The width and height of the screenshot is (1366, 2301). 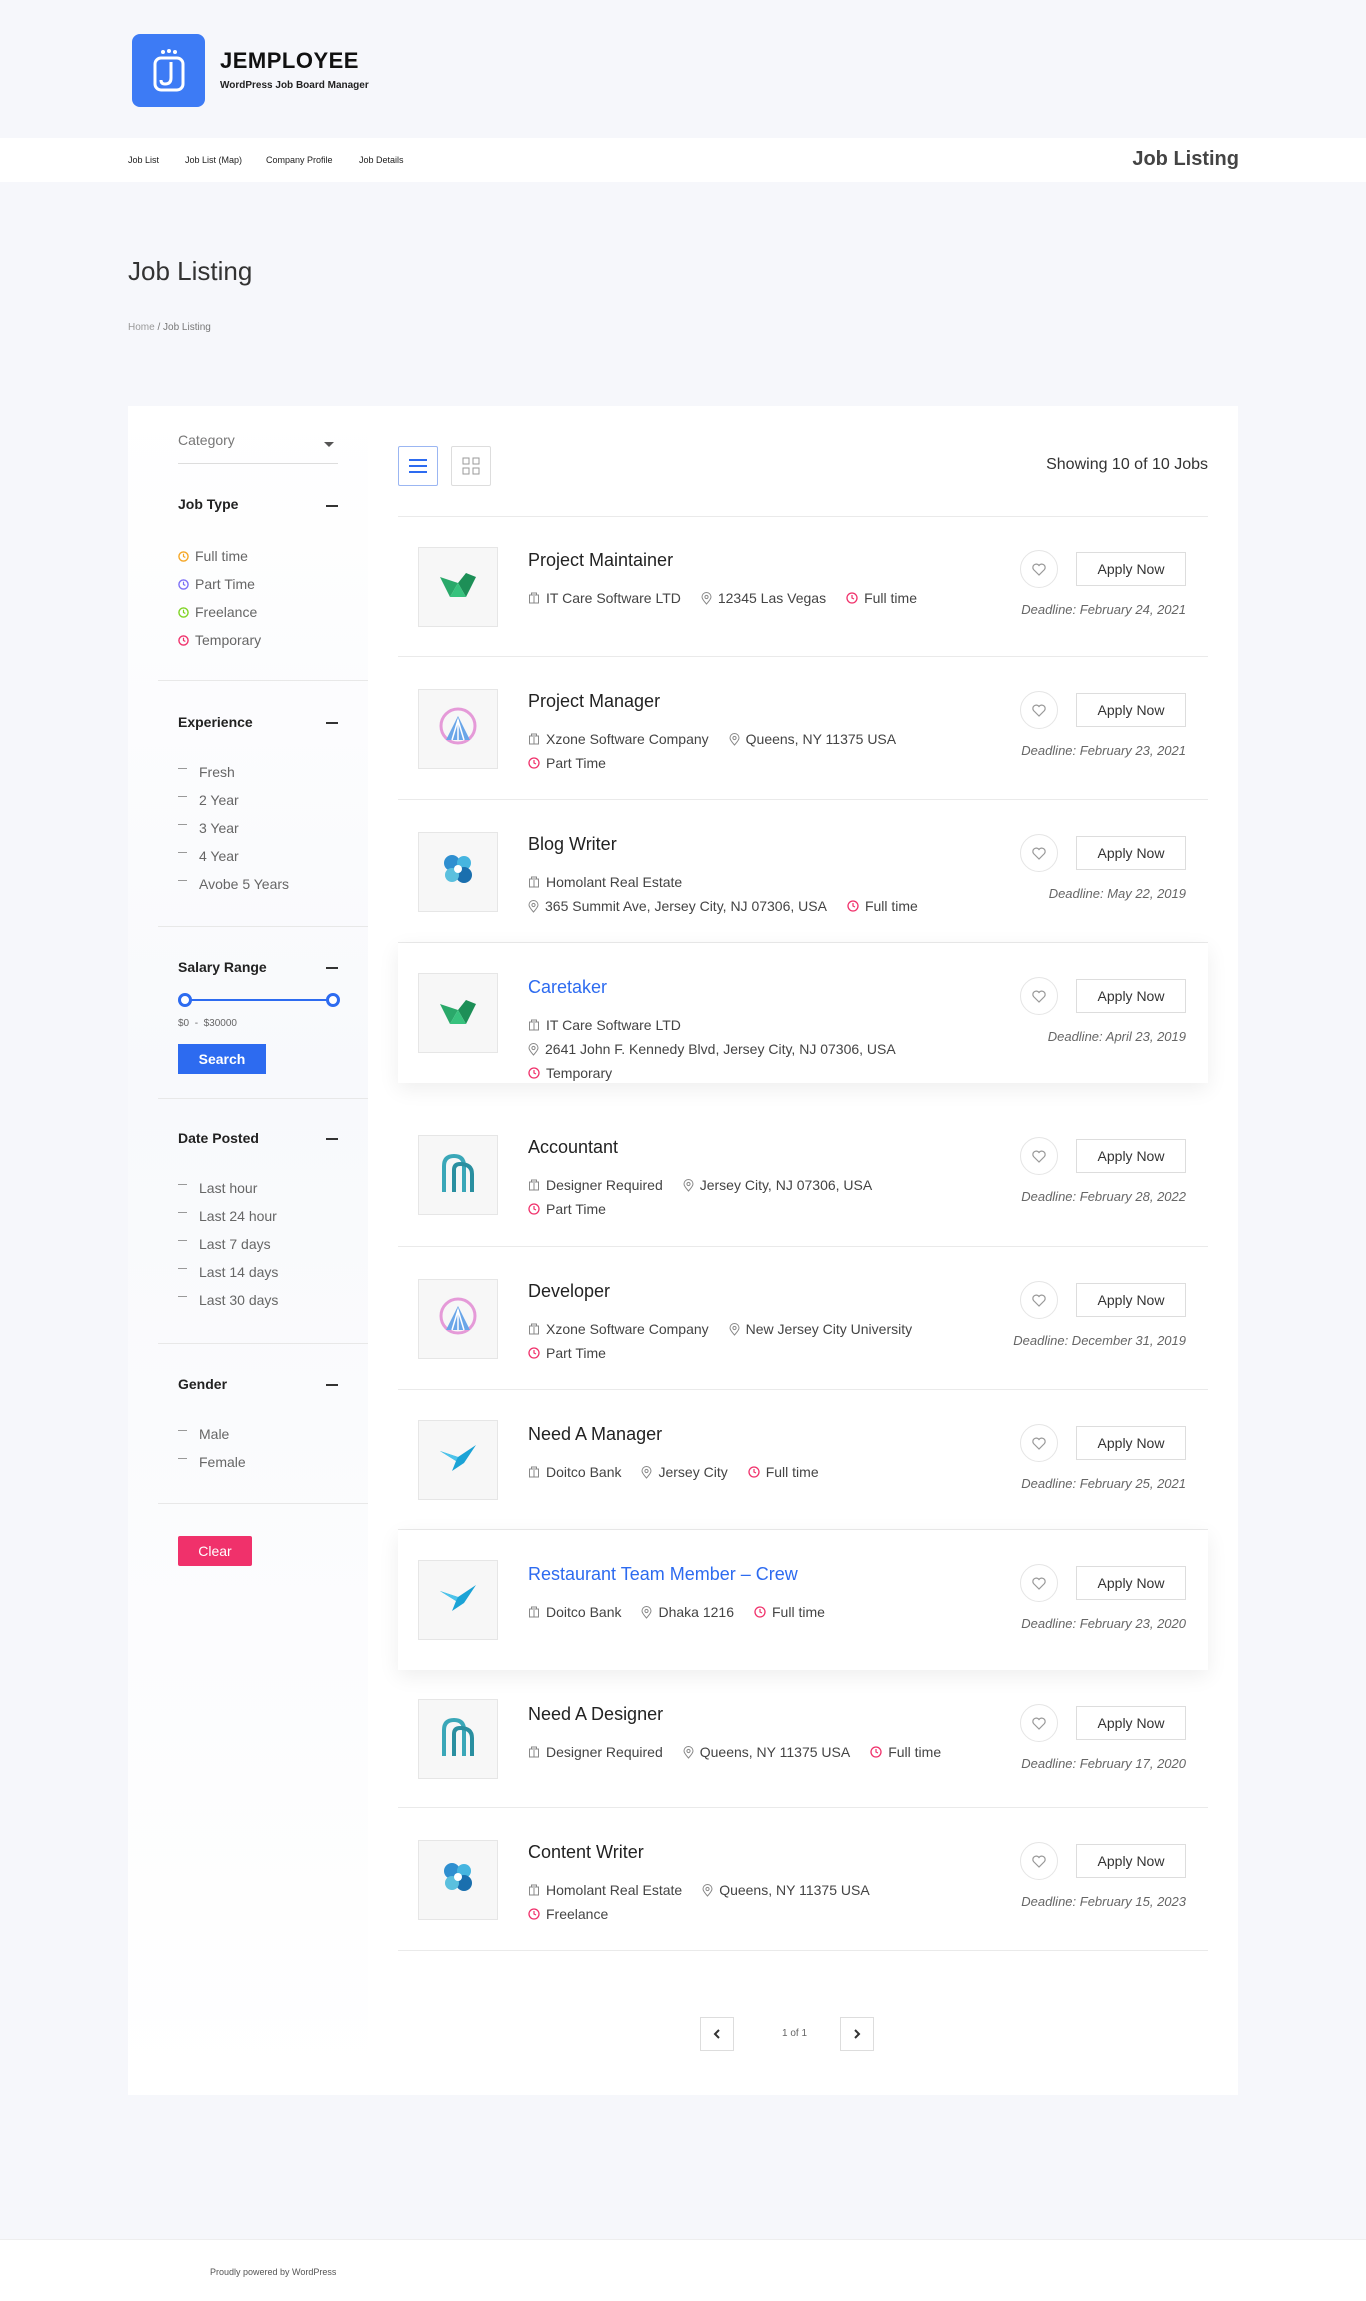 What do you see at coordinates (218, 1138) in the screenshot?
I see `date-posted-heading: Date Posted` at bounding box center [218, 1138].